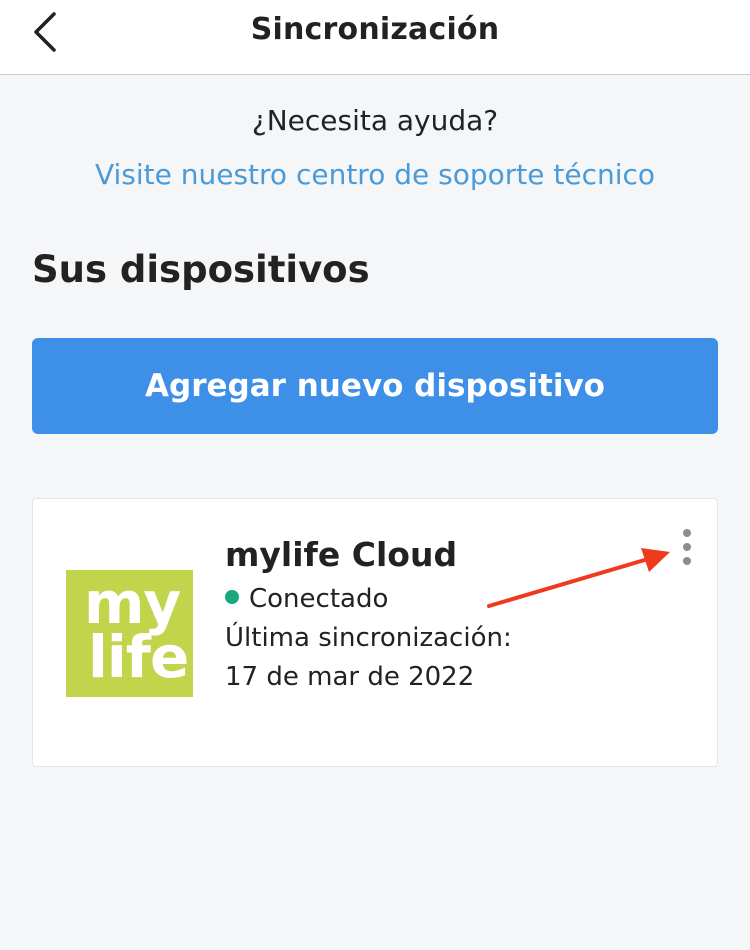 The width and height of the screenshot is (750, 950). What do you see at coordinates (138, 657) in the screenshot?
I see `logo-text-life: life` at bounding box center [138, 657].